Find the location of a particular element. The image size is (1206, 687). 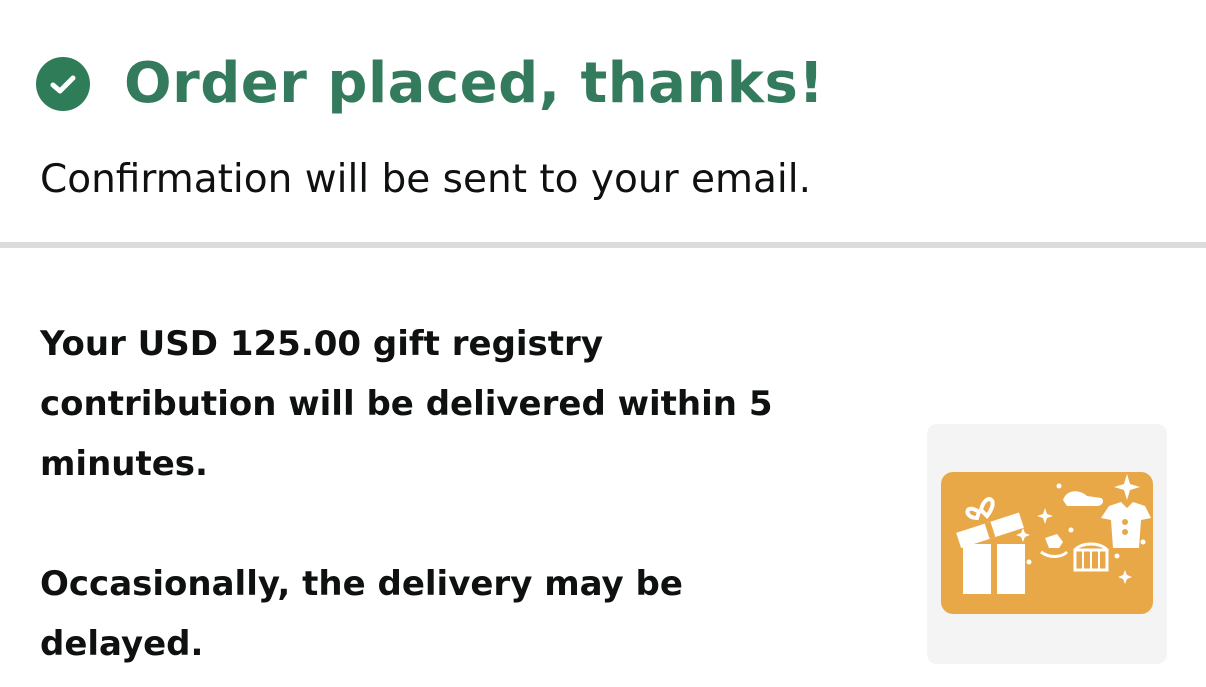

gift-card-thumbnail is located at coordinates (1047, 544).